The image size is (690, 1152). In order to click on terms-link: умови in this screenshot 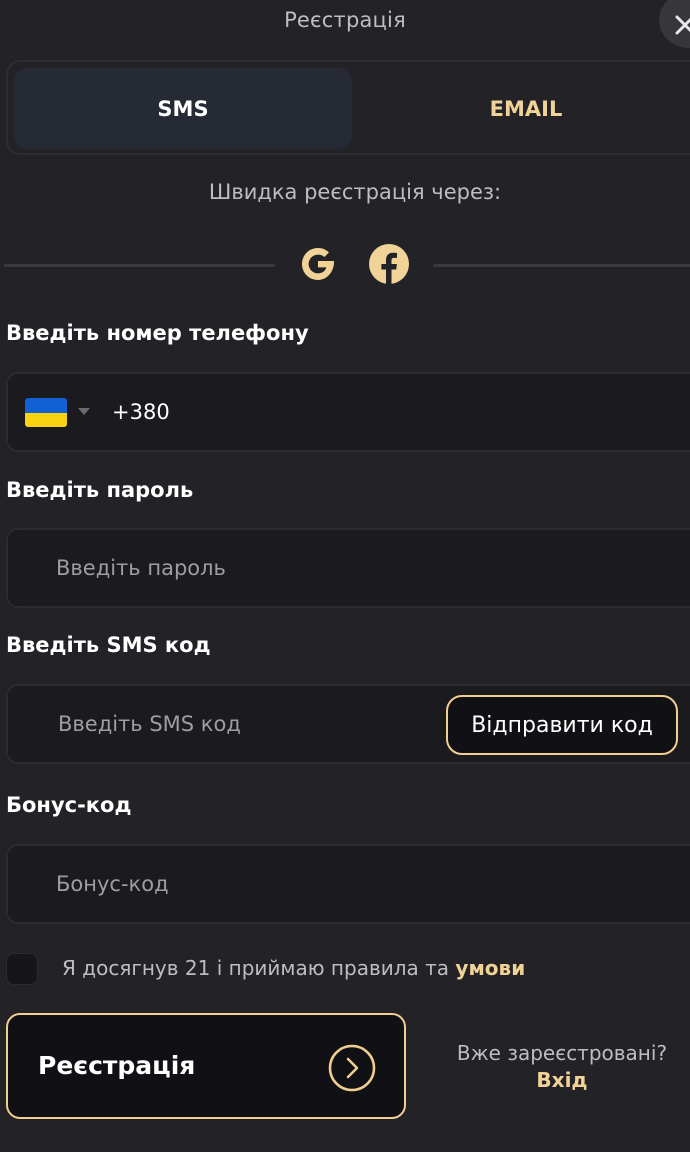, I will do `click(490, 968)`.